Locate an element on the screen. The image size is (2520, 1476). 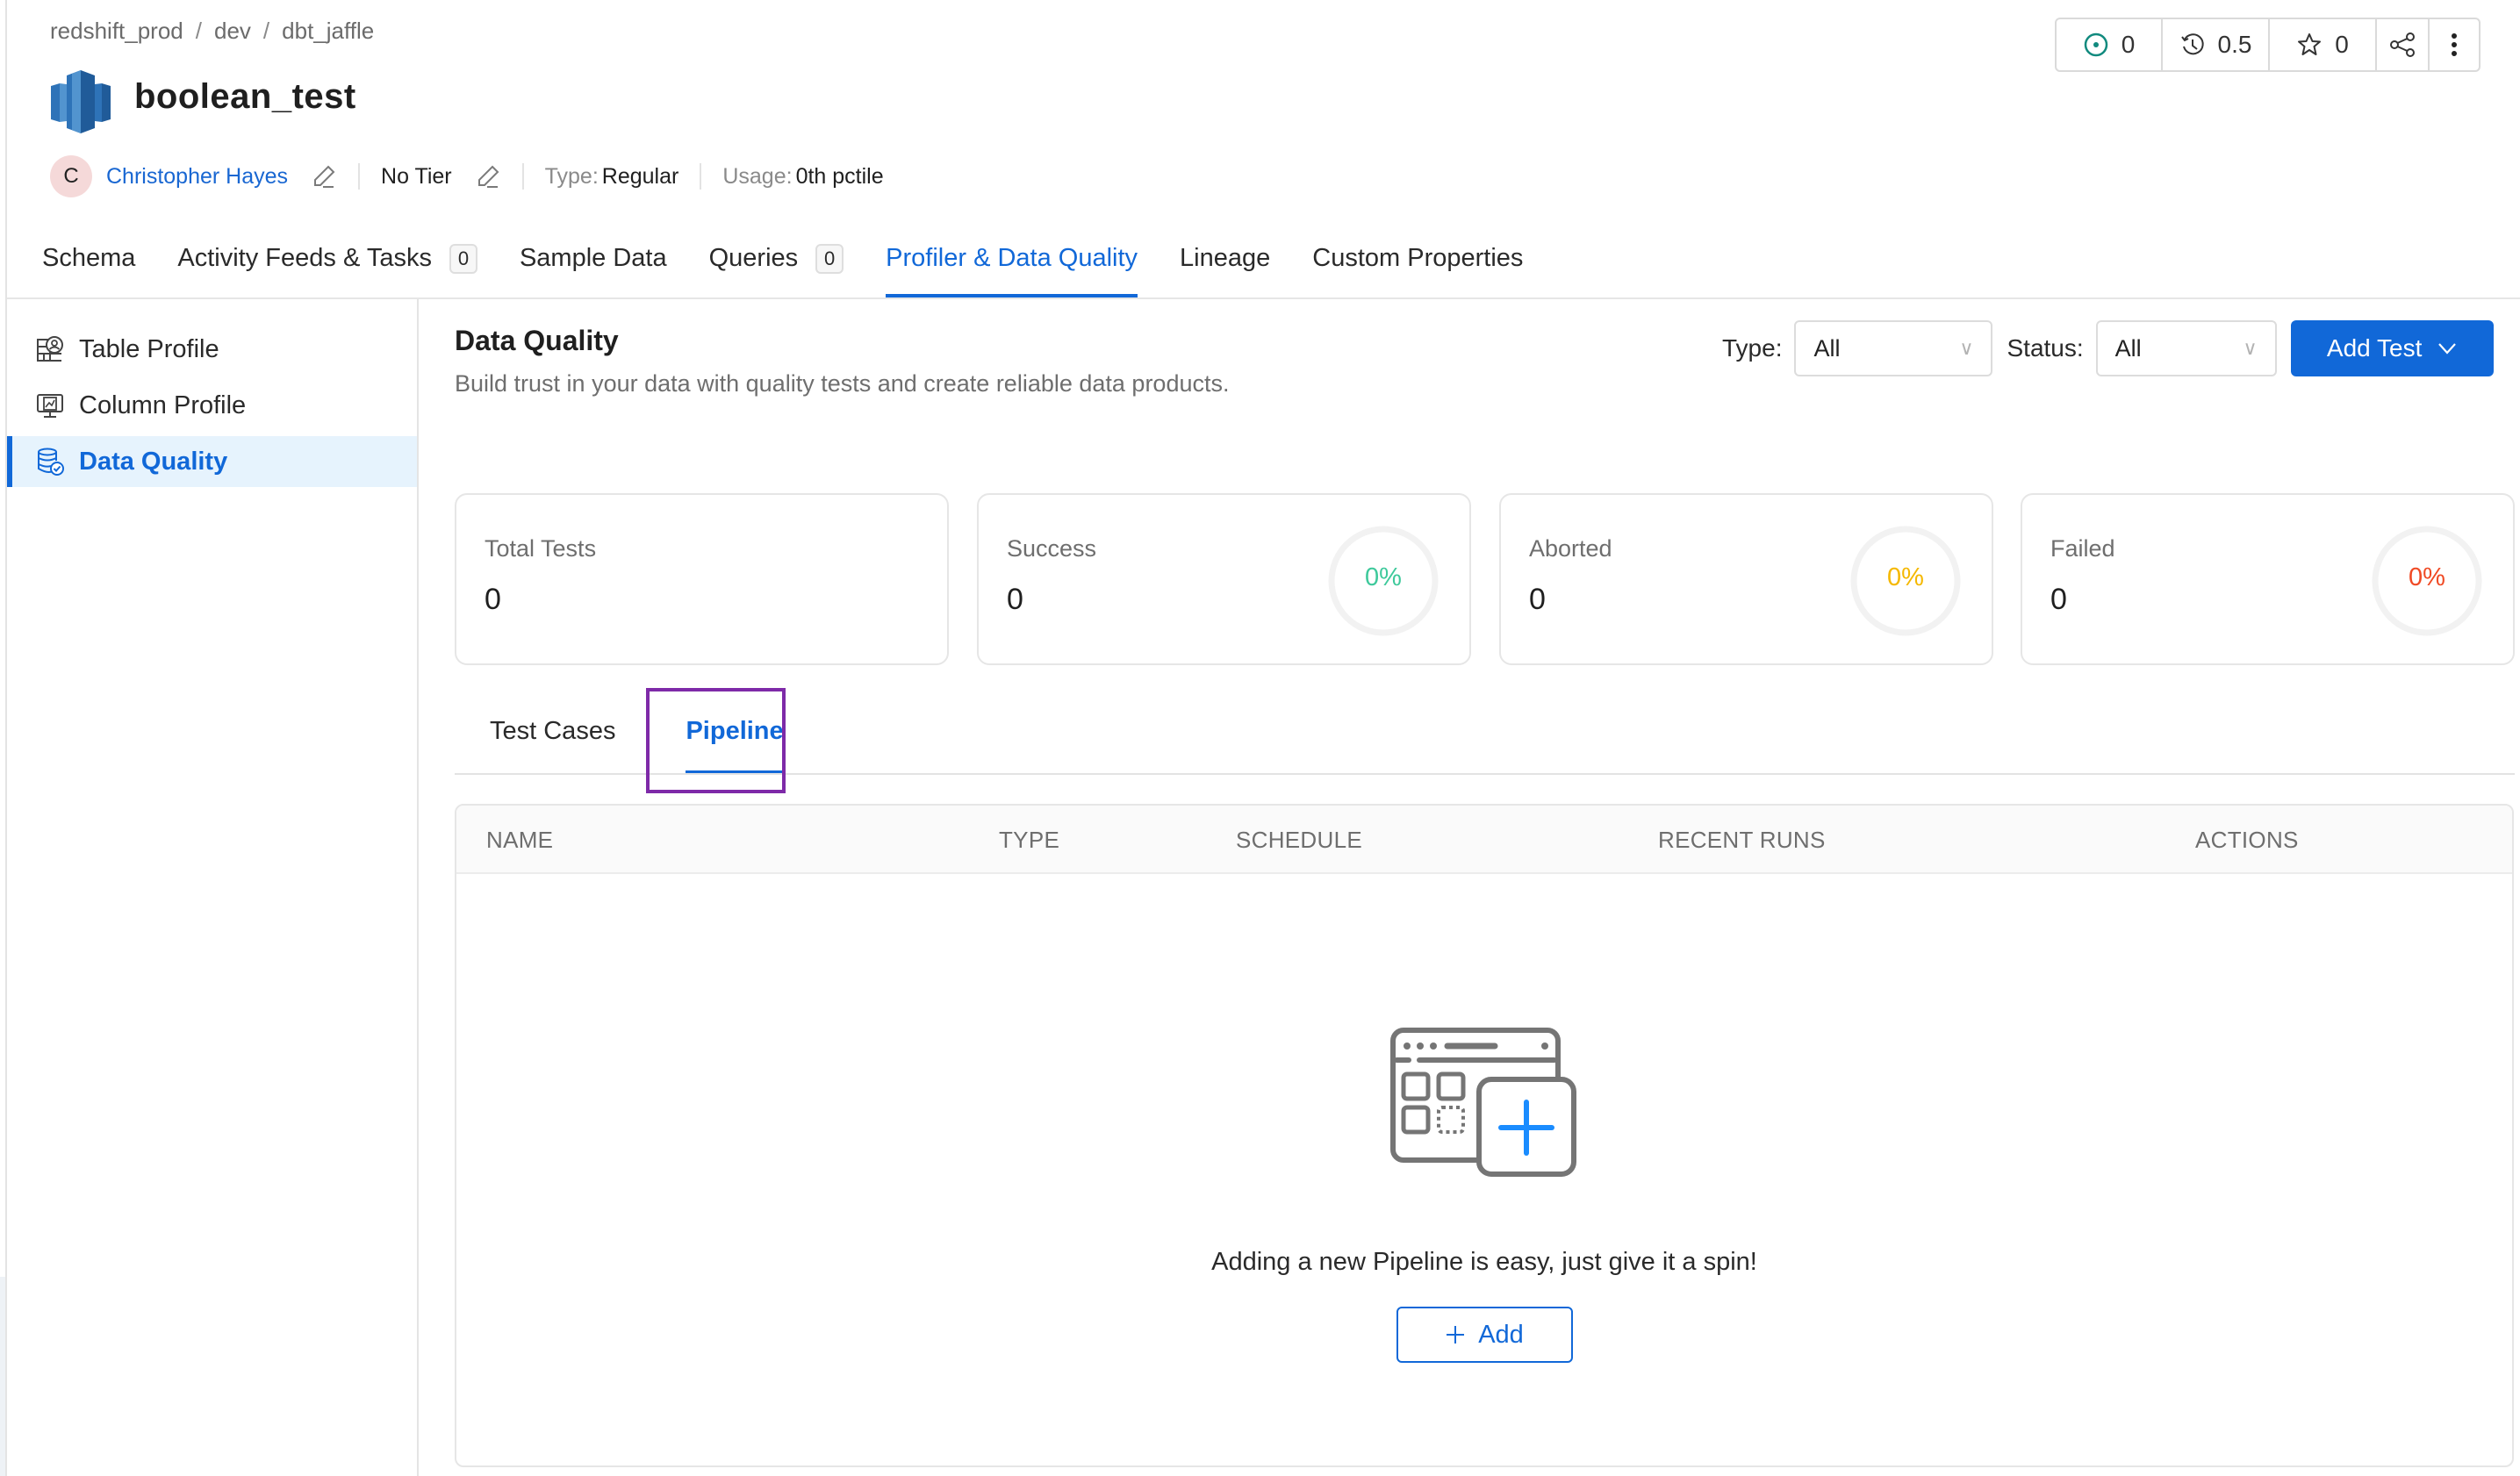
tab-profiler-data-quality: Profiler & Data Quality is located at coordinates (1012, 267).